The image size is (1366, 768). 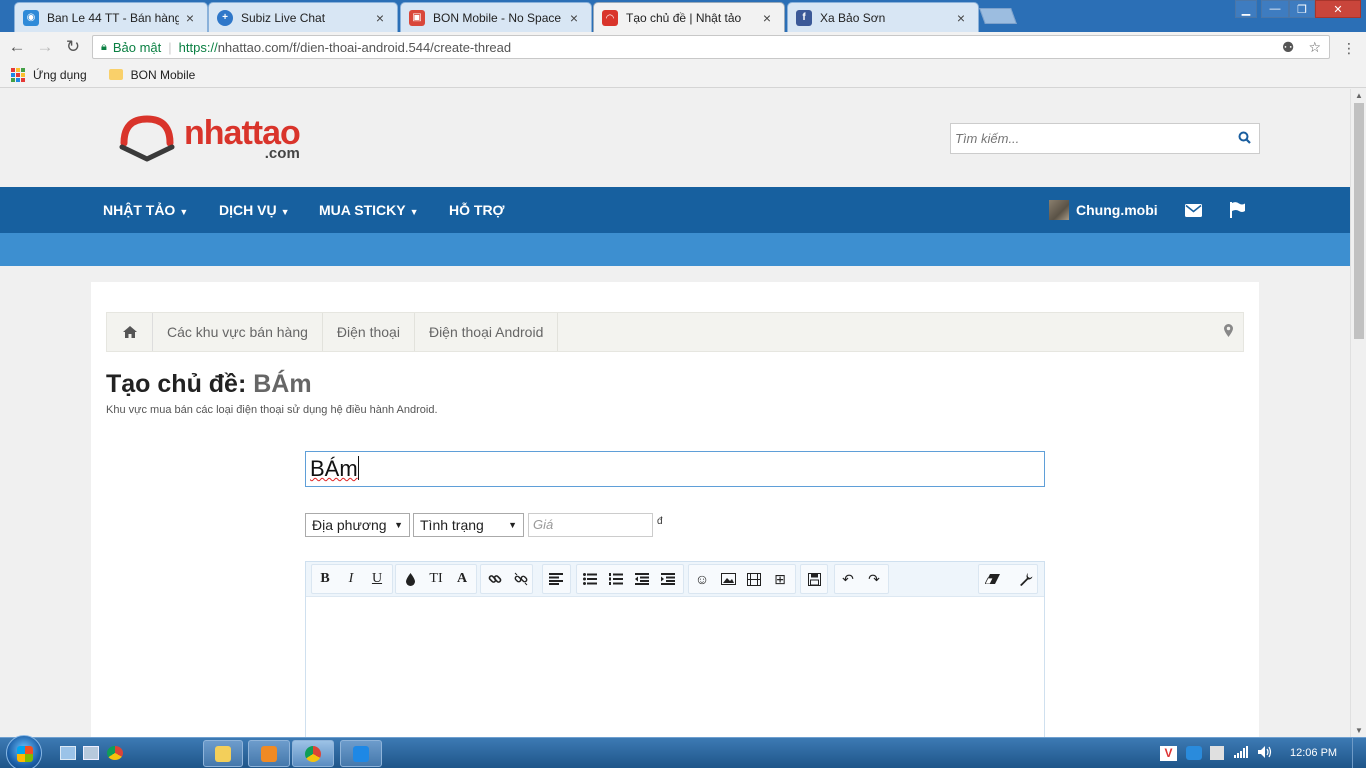 What do you see at coordinates (198, 47) in the screenshot?
I see `url-scheme: https://` at bounding box center [198, 47].